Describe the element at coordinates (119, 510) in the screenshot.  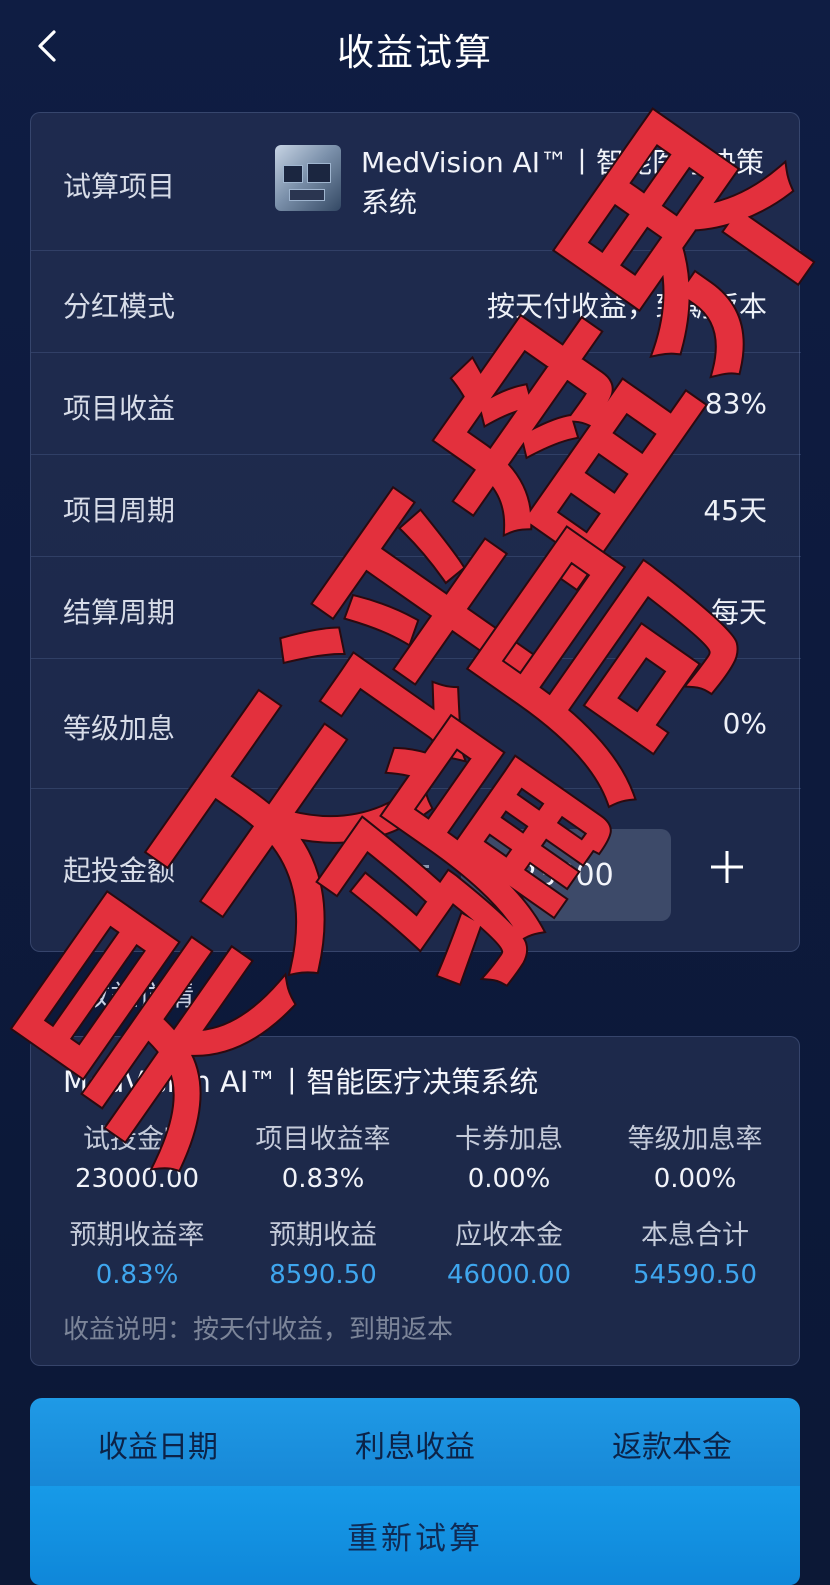
I see `project-period-label: 项目周期` at that location.